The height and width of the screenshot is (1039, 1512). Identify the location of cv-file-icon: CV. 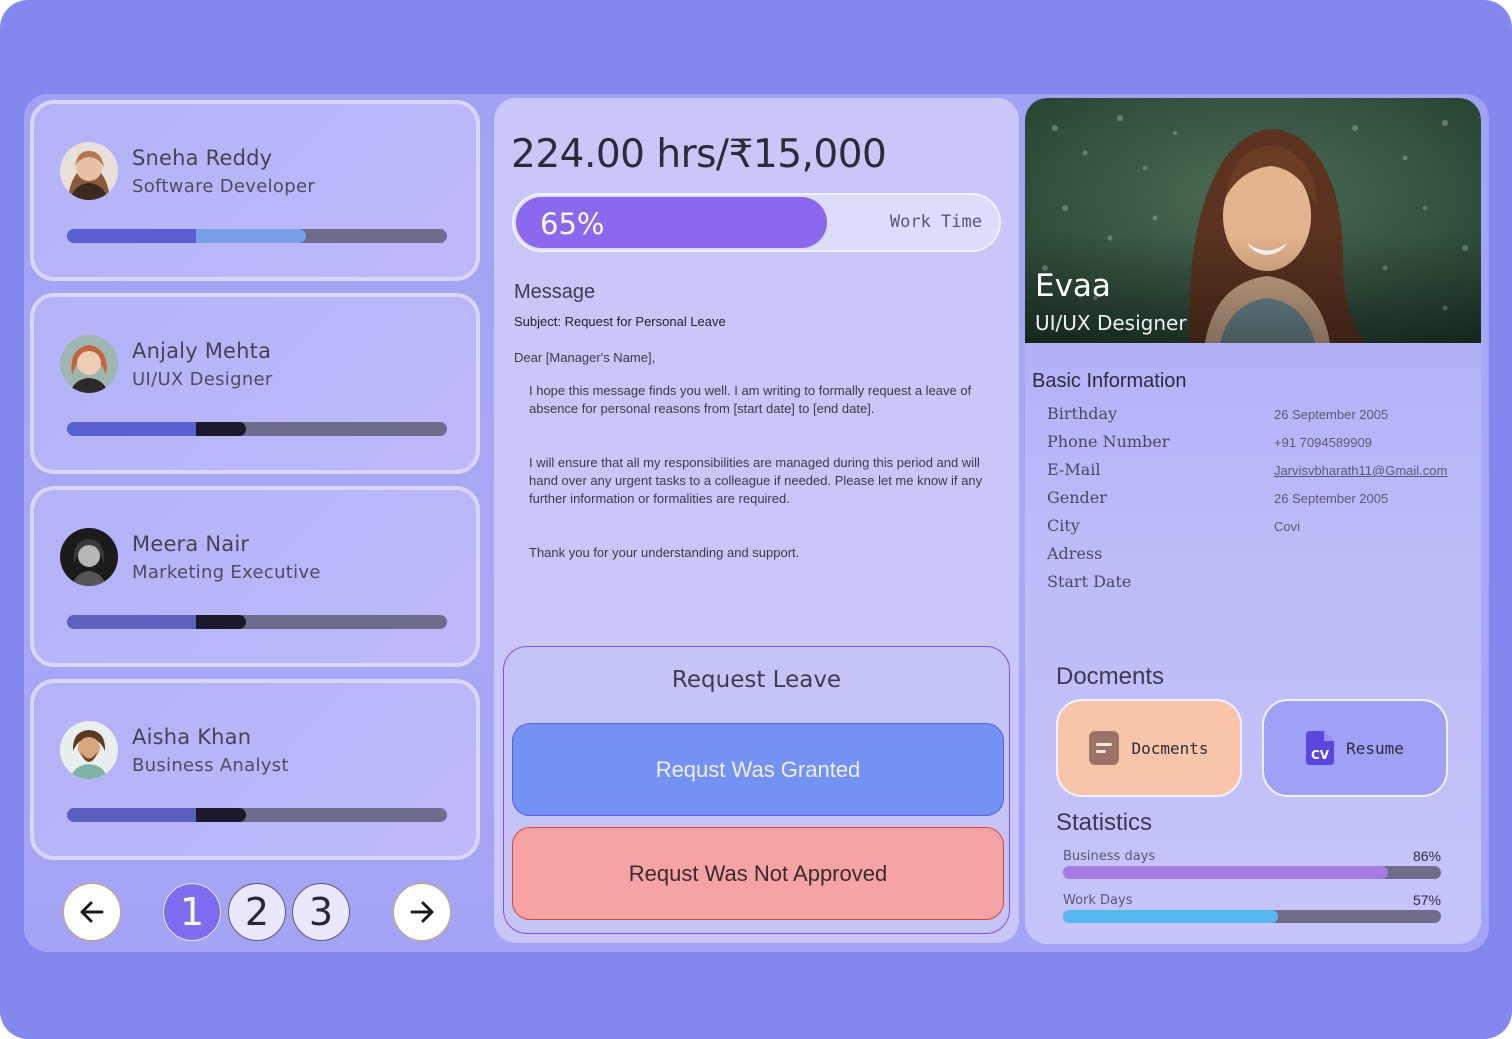
(1320, 748).